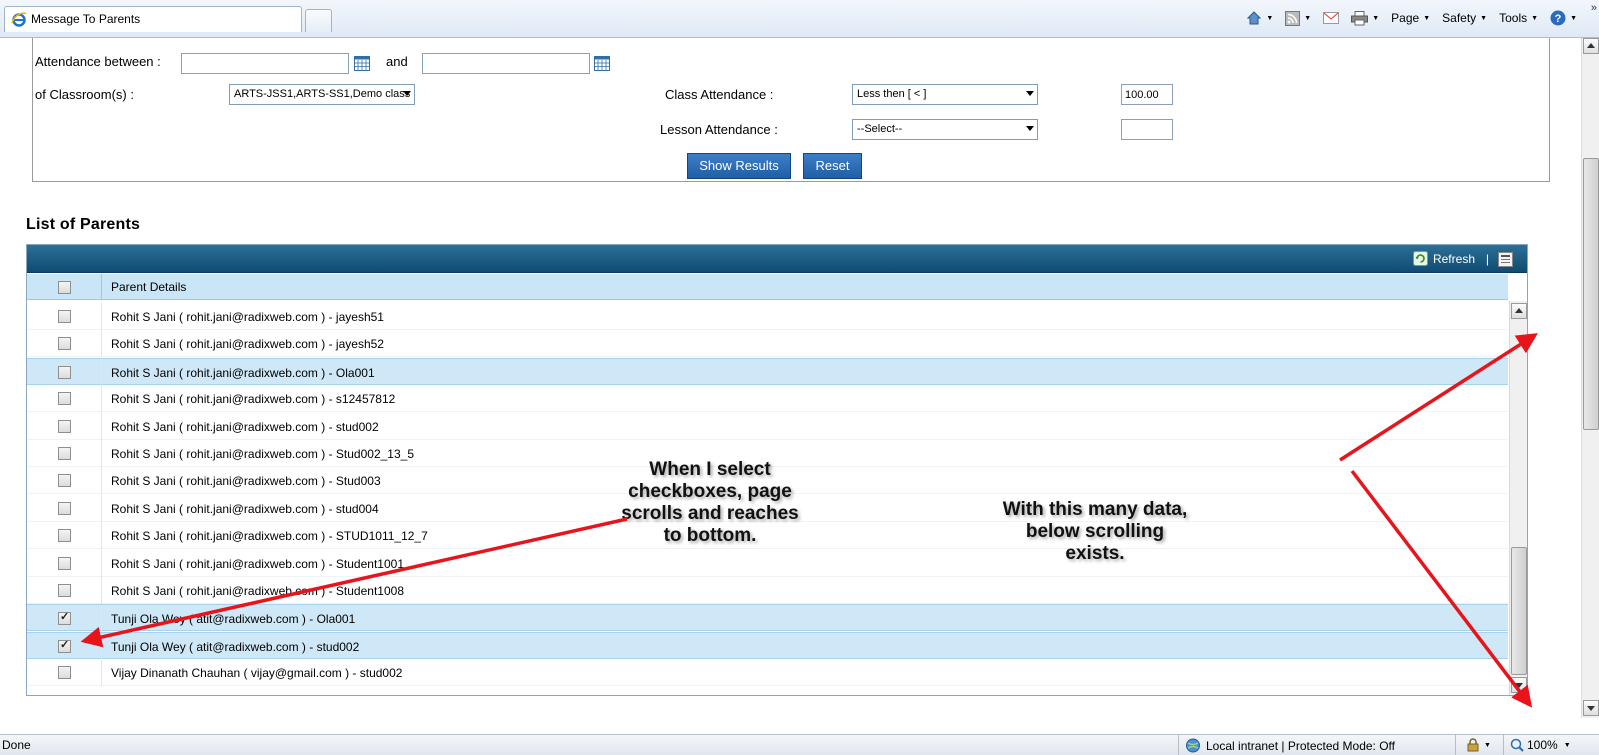 This screenshot has width=1599, height=755. I want to click on printer-icon, so click(1360, 17).